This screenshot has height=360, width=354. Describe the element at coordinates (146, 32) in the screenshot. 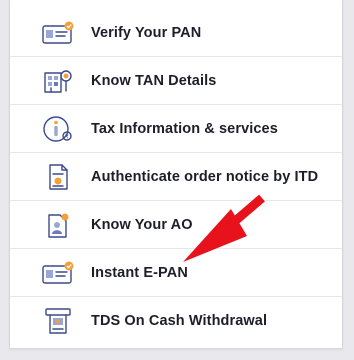

I see `menu-item-label: Verify Your PAN` at that location.